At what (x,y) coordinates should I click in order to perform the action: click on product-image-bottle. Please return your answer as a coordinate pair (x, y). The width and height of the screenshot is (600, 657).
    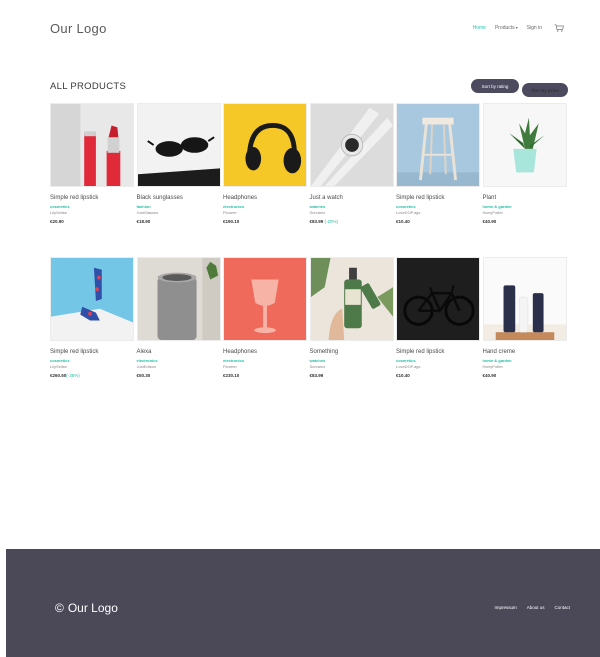
    Looking at the image, I should click on (351, 299).